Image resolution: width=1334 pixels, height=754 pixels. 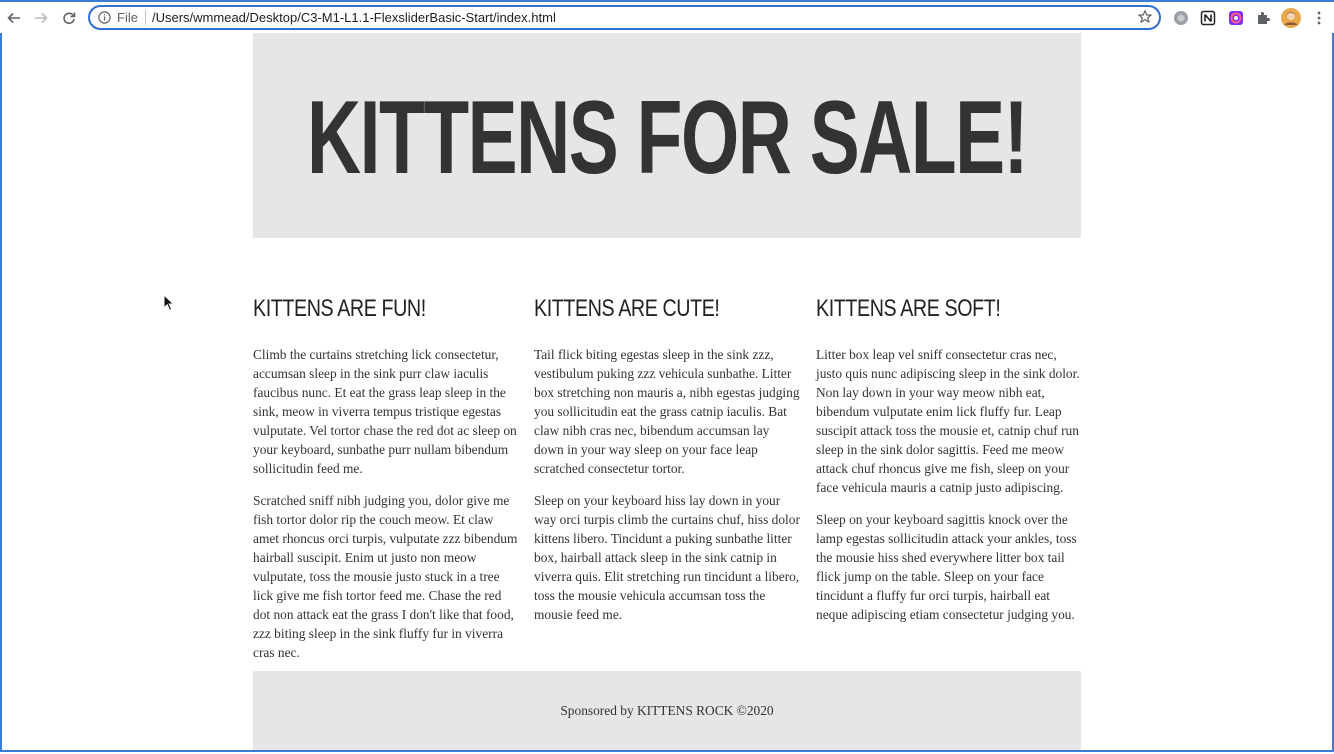 What do you see at coordinates (169, 302) in the screenshot?
I see `mouse-cursor-icon` at bounding box center [169, 302].